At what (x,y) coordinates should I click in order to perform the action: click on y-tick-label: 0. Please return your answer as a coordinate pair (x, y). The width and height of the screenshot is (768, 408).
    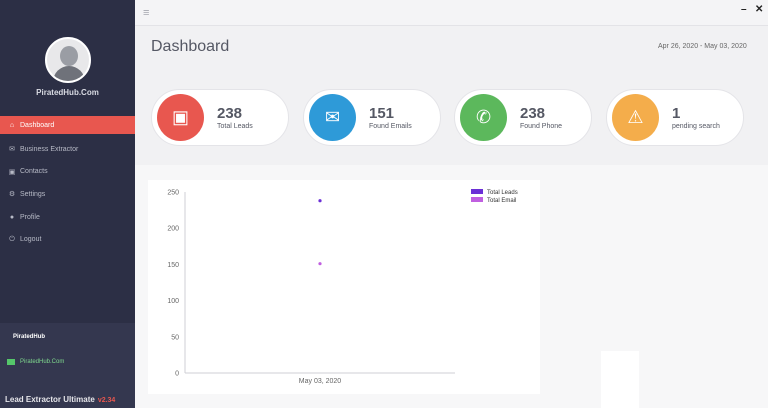
    Looking at the image, I should click on (177, 374).